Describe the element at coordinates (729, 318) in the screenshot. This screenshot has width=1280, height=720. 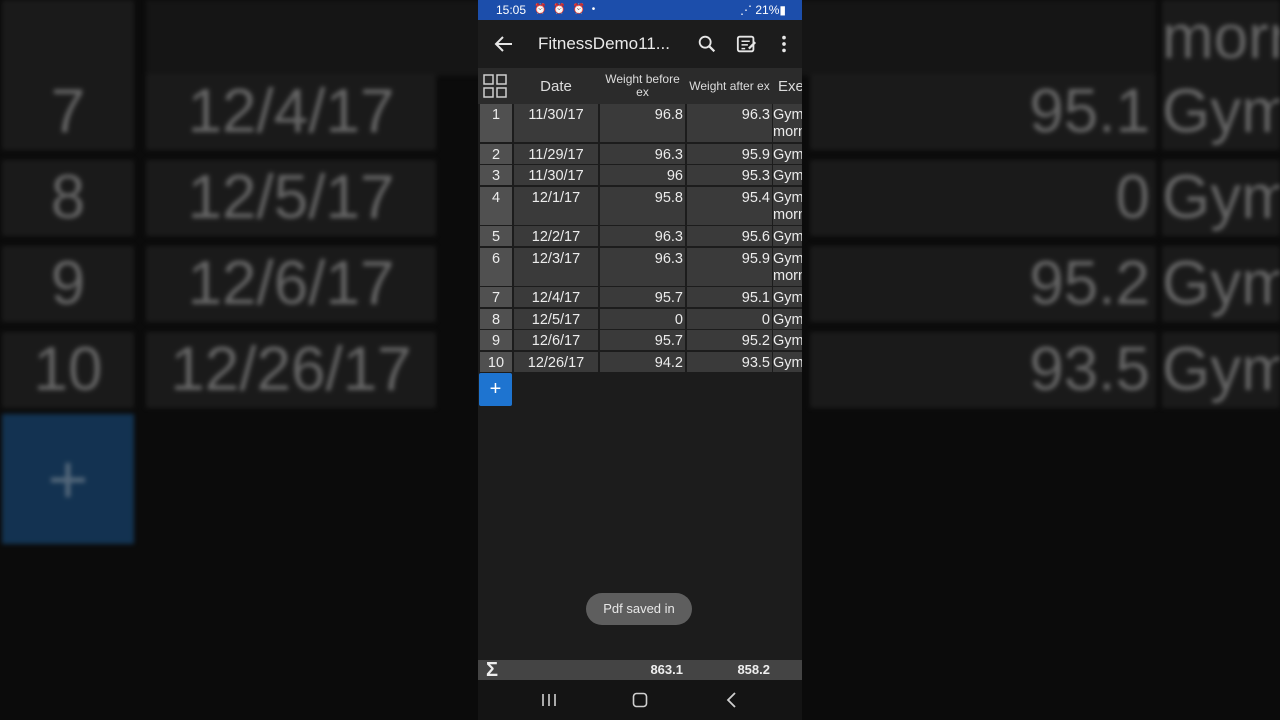
I see `cell-weight-after: 0` at that location.